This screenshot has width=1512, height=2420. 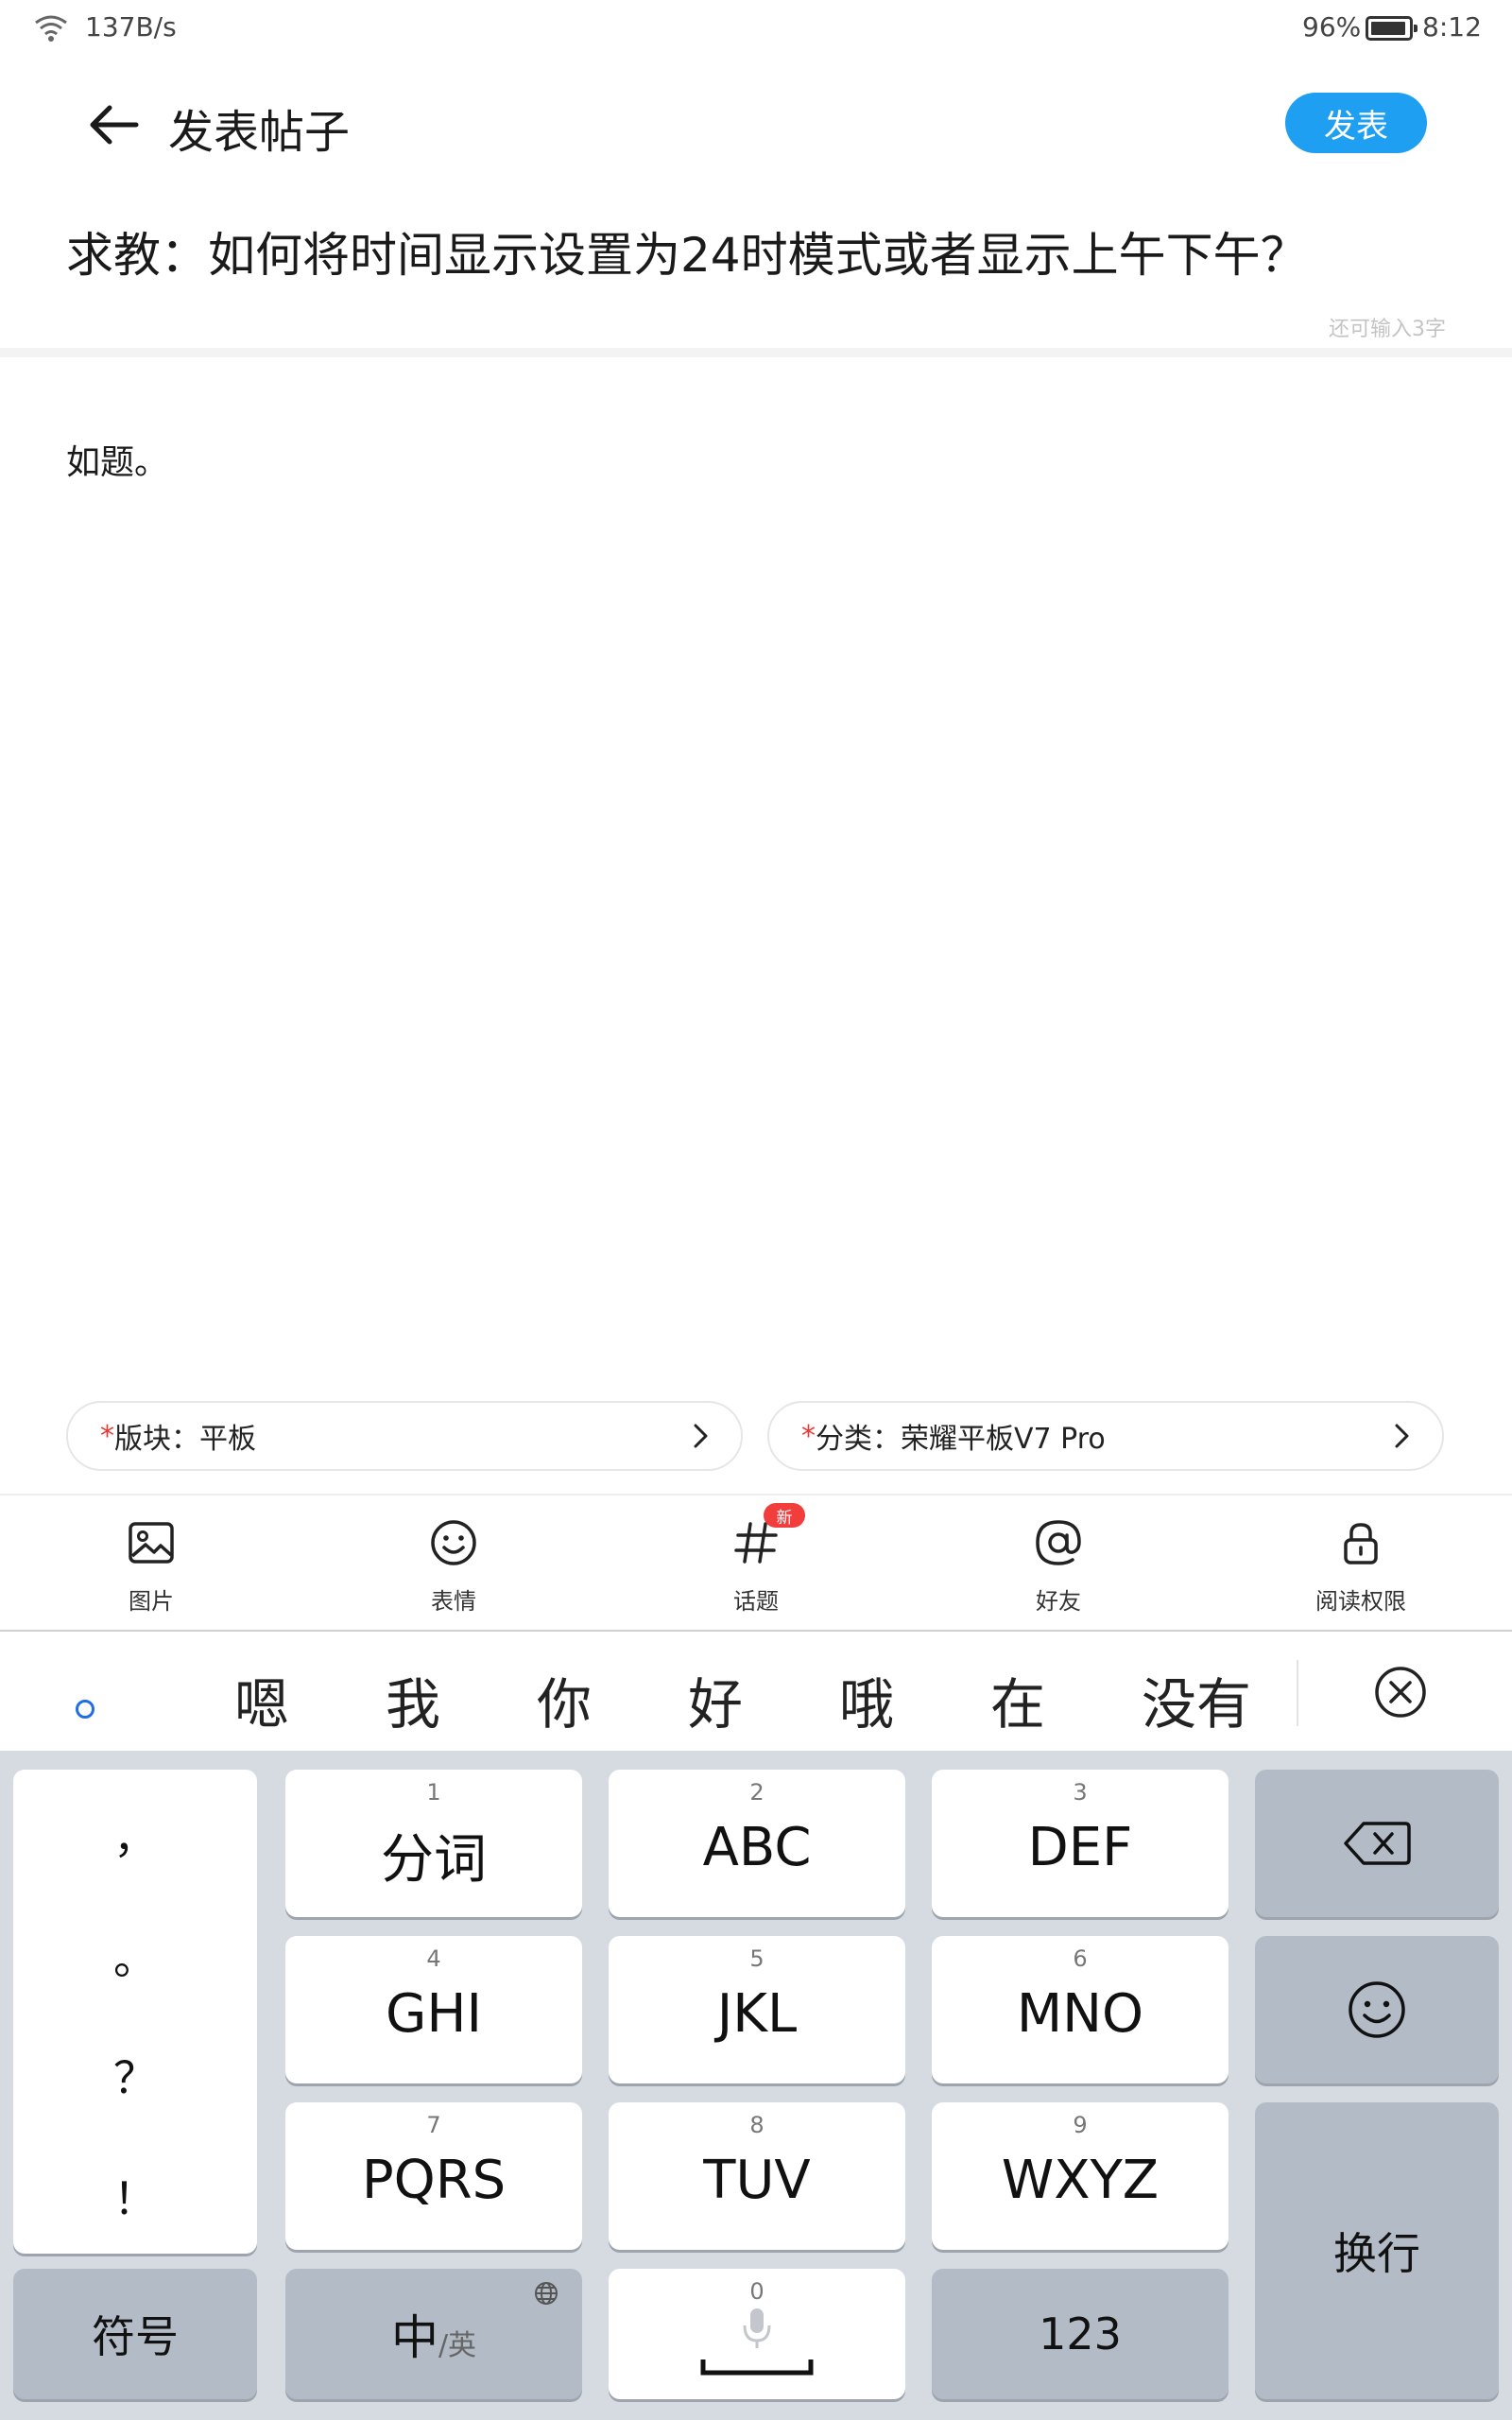 What do you see at coordinates (546, 2294) in the screenshot?
I see `globe-icon` at bounding box center [546, 2294].